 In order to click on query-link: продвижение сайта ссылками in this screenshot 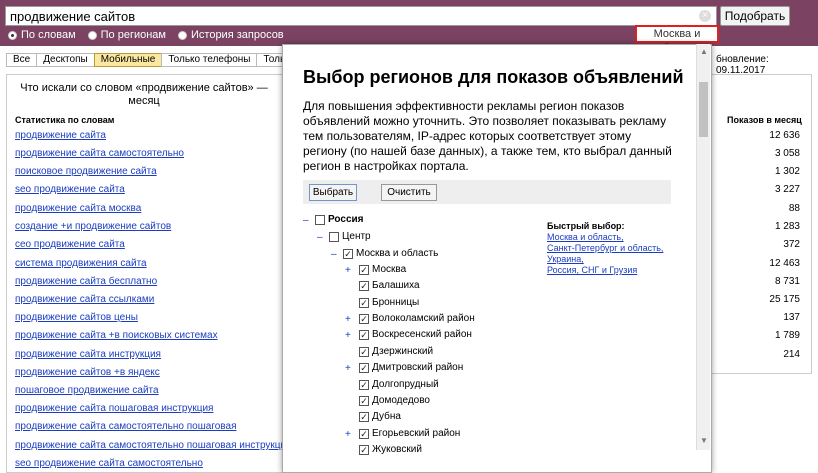, I will do `click(84, 299)`.